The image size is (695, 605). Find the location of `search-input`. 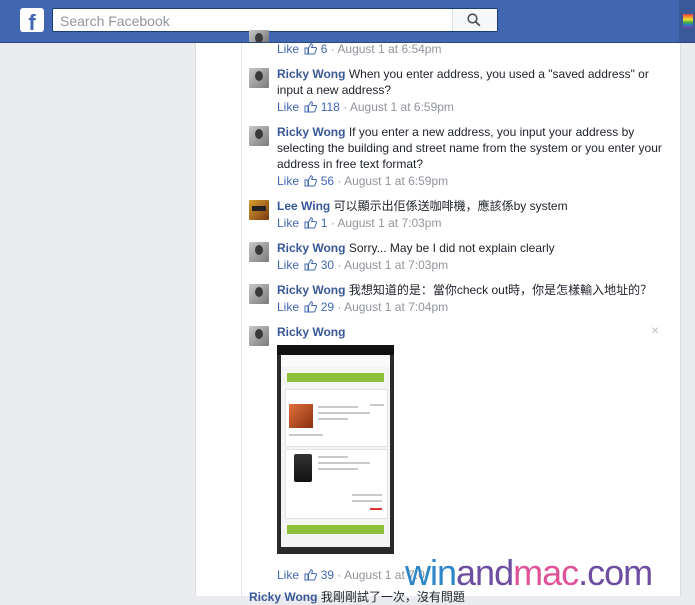

search-input is located at coordinates (255, 21).